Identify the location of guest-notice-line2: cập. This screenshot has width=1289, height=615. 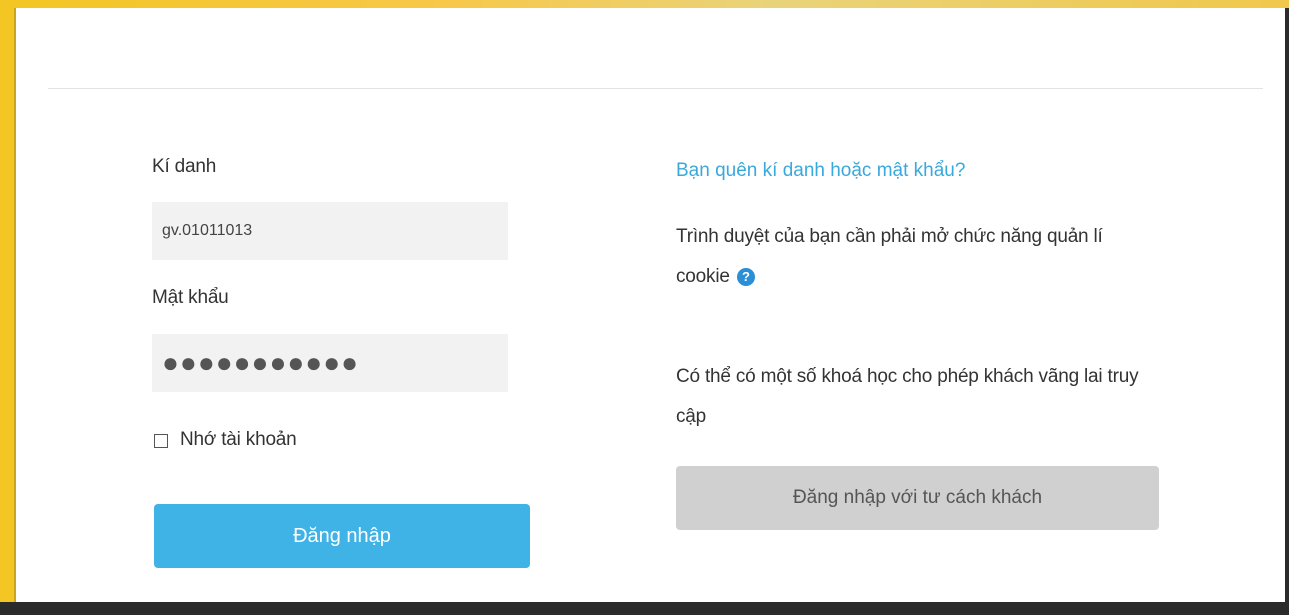
(691, 416).